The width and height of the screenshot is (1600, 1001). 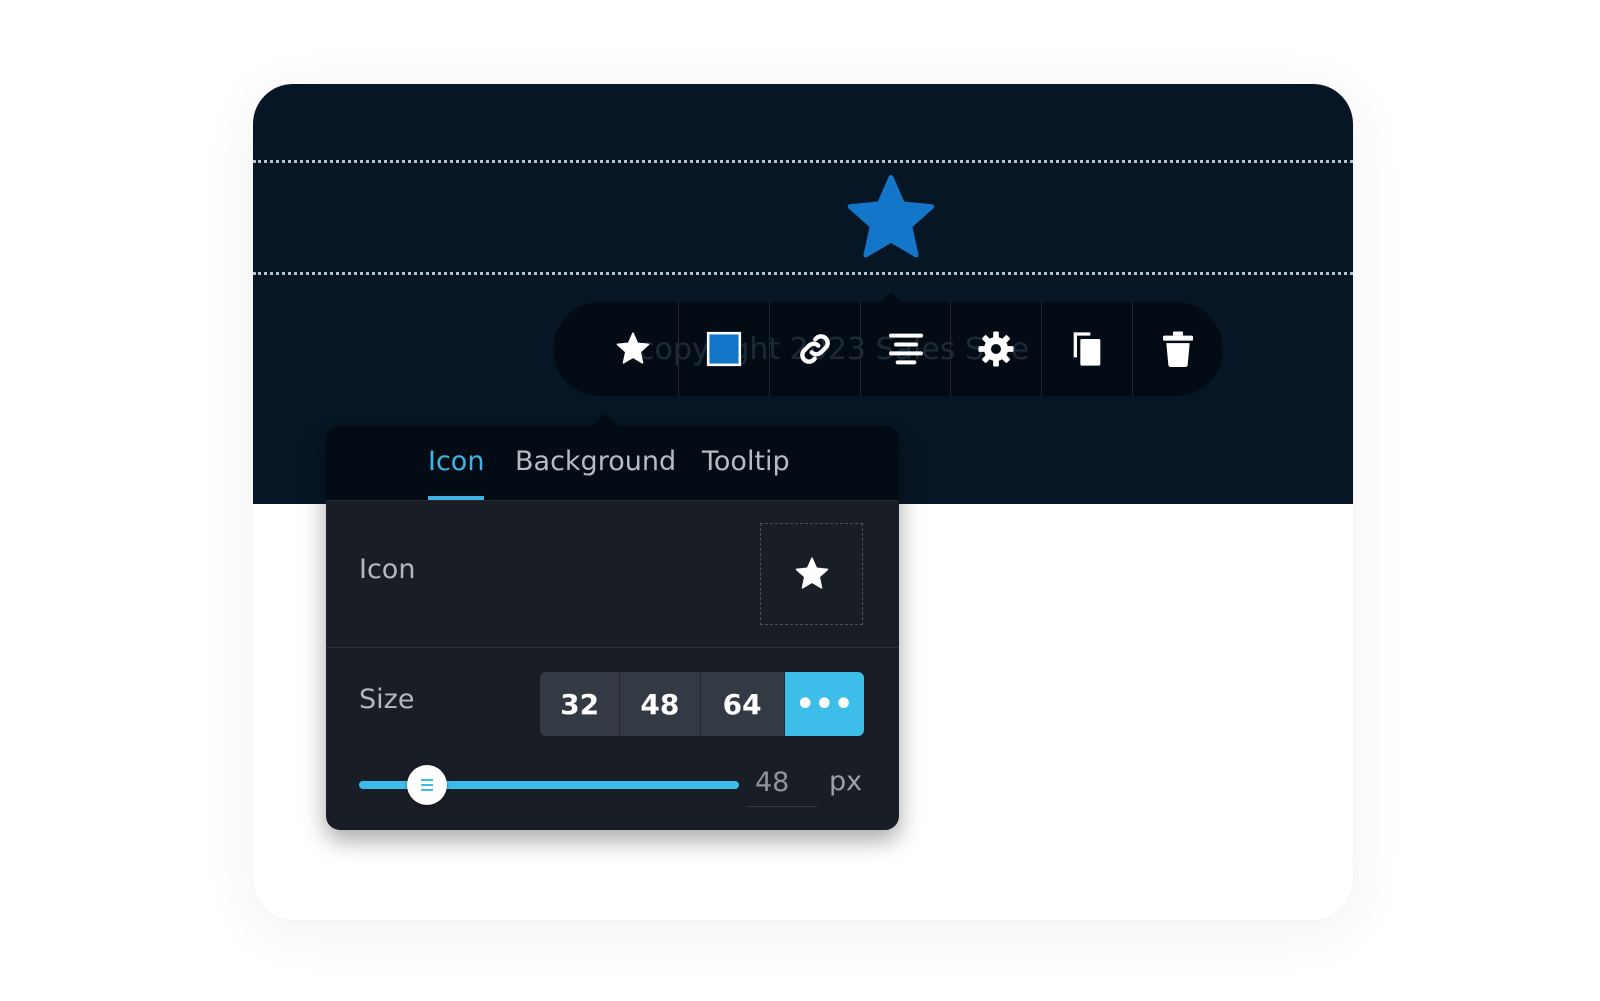 I want to click on toolbar-icon-button, so click(x=633, y=349).